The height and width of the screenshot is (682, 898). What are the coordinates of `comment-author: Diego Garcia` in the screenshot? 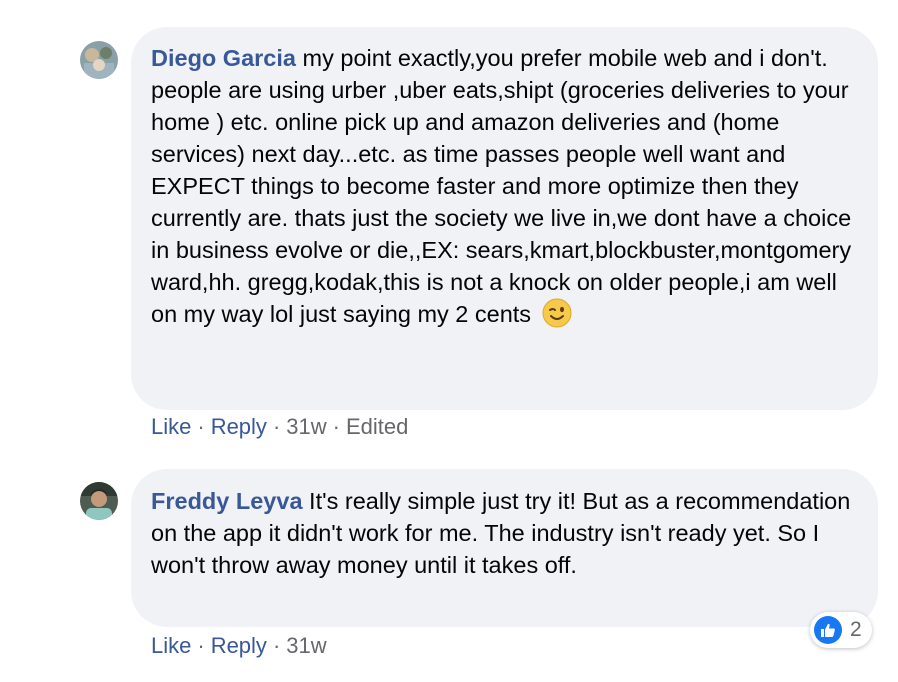 It's located at (223, 58).